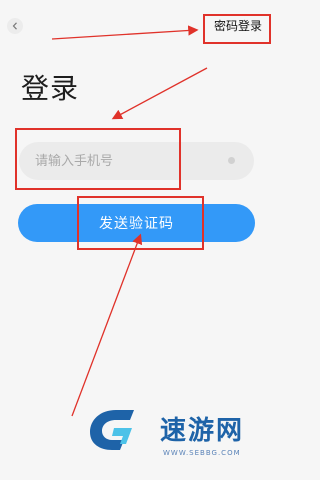 The image size is (320, 480). Describe the element at coordinates (125, 32) in the screenshot. I see `arrow-to-password-login` at that location.